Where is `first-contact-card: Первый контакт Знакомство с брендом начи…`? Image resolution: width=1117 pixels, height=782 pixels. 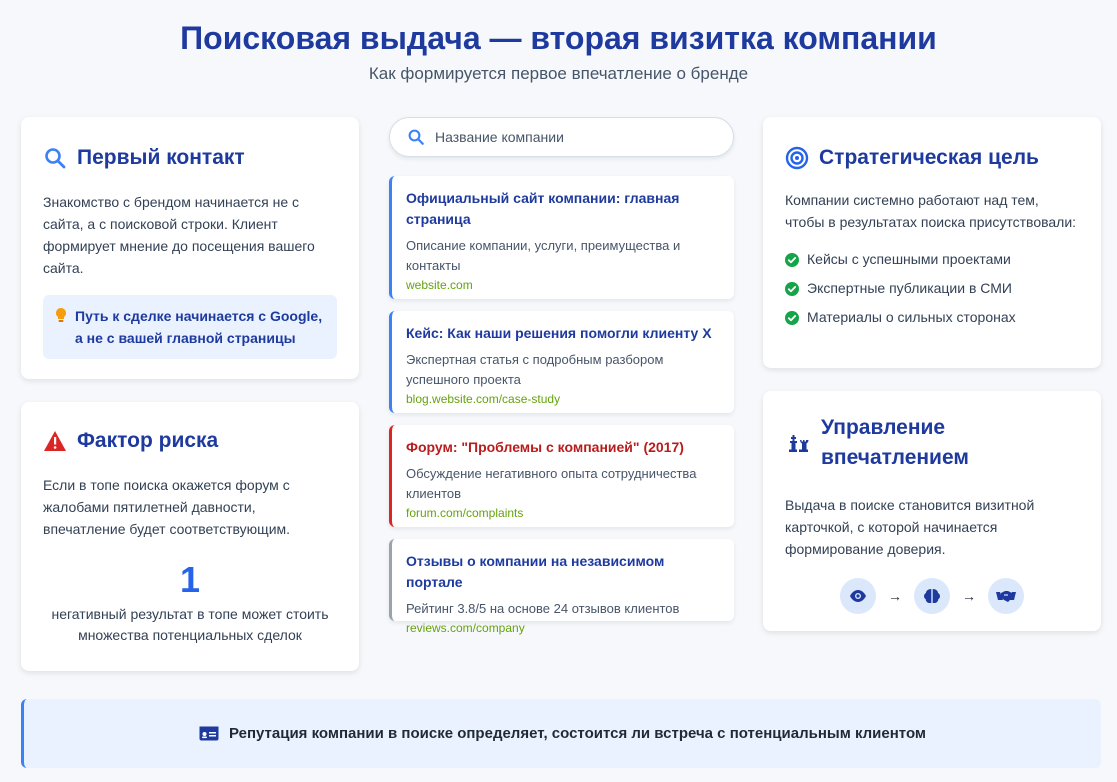
first-contact-card: Первый контакт Знакомство с брендом начи… is located at coordinates (190, 248).